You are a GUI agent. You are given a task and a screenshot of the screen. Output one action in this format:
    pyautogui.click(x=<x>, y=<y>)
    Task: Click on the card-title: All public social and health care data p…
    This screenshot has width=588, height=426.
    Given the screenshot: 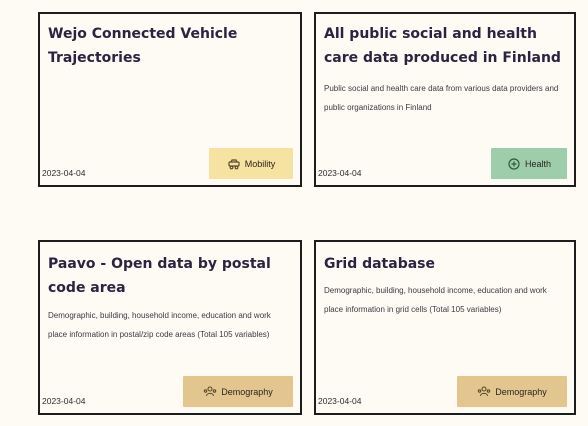 What is the action you would take?
    pyautogui.click(x=445, y=46)
    